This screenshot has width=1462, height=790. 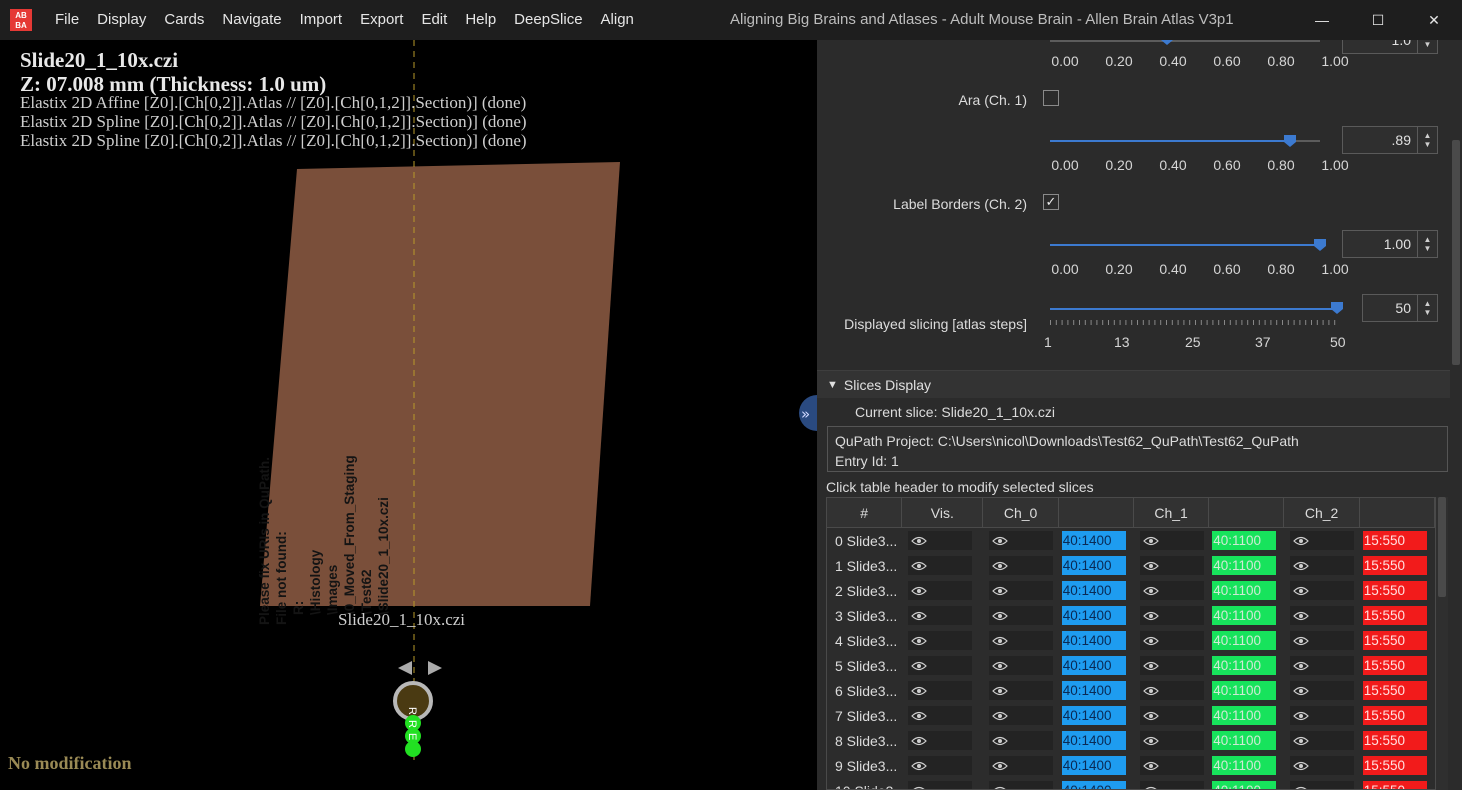 What do you see at coordinates (405, 668) in the screenshot?
I see `previous-arrow-icon` at bounding box center [405, 668].